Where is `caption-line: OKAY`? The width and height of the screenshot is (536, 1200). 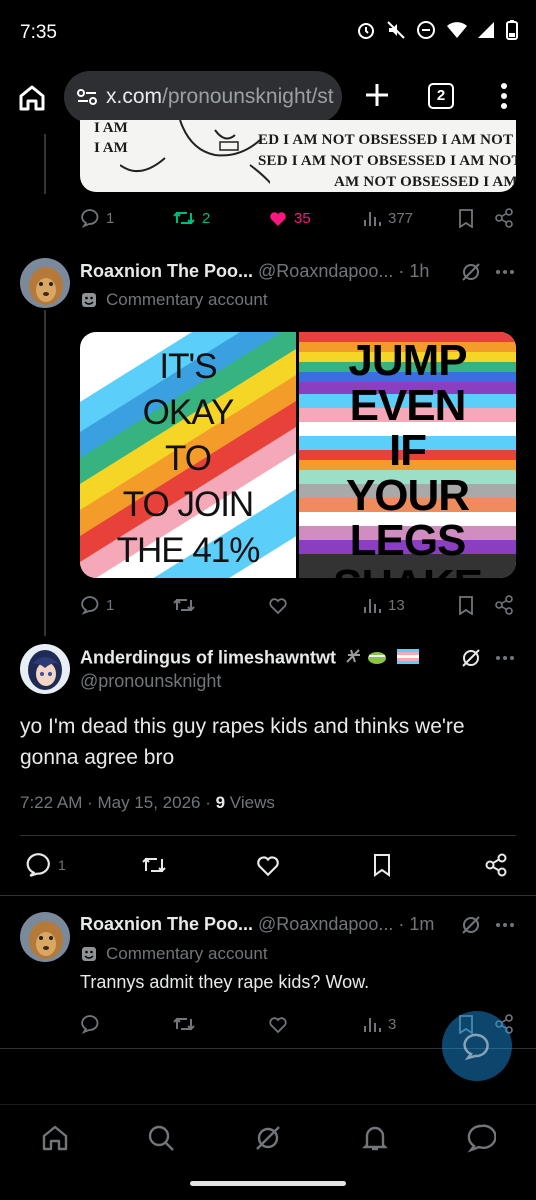
caption-line: OKAY is located at coordinates (188, 412).